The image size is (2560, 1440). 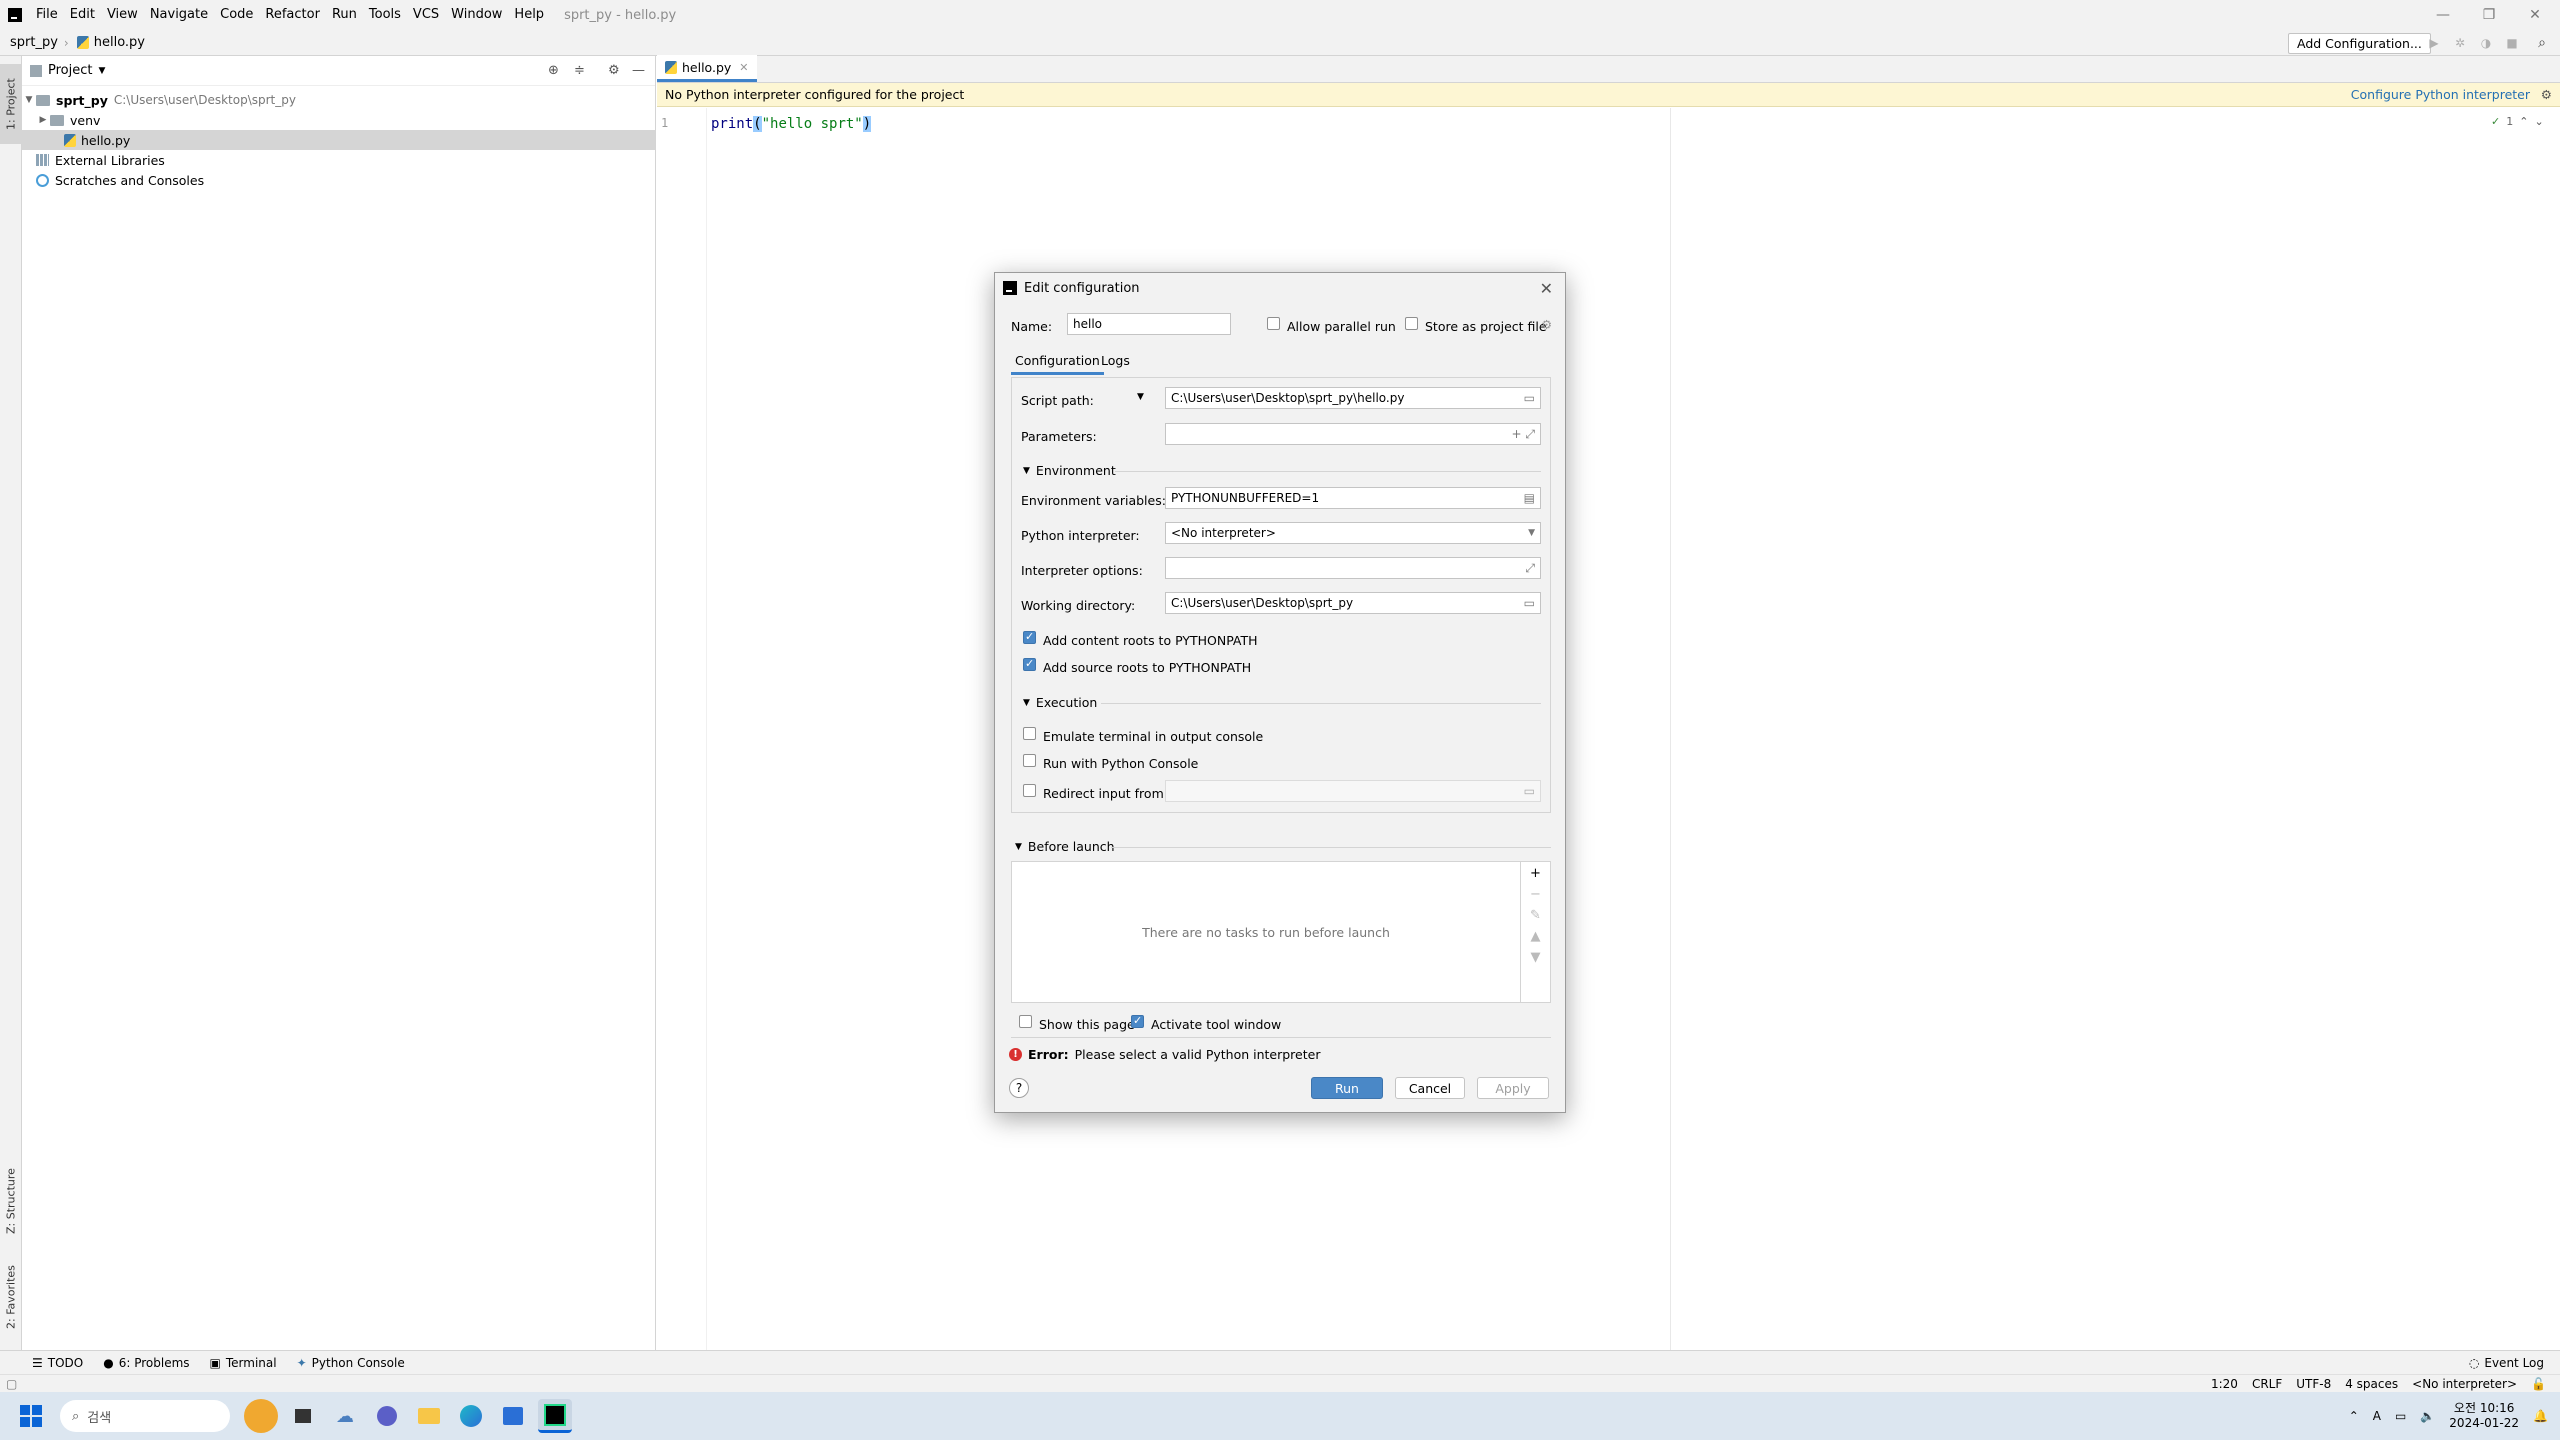 What do you see at coordinates (2267, 1384) in the screenshot?
I see `status-line-separator: CRLF` at bounding box center [2267, 1384].